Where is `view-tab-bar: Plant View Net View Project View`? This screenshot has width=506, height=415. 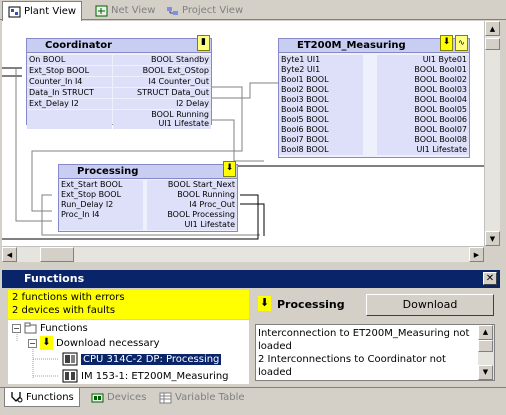 view-tab-bar: Plant View Net View Project View is located at coordinates (253, 10).